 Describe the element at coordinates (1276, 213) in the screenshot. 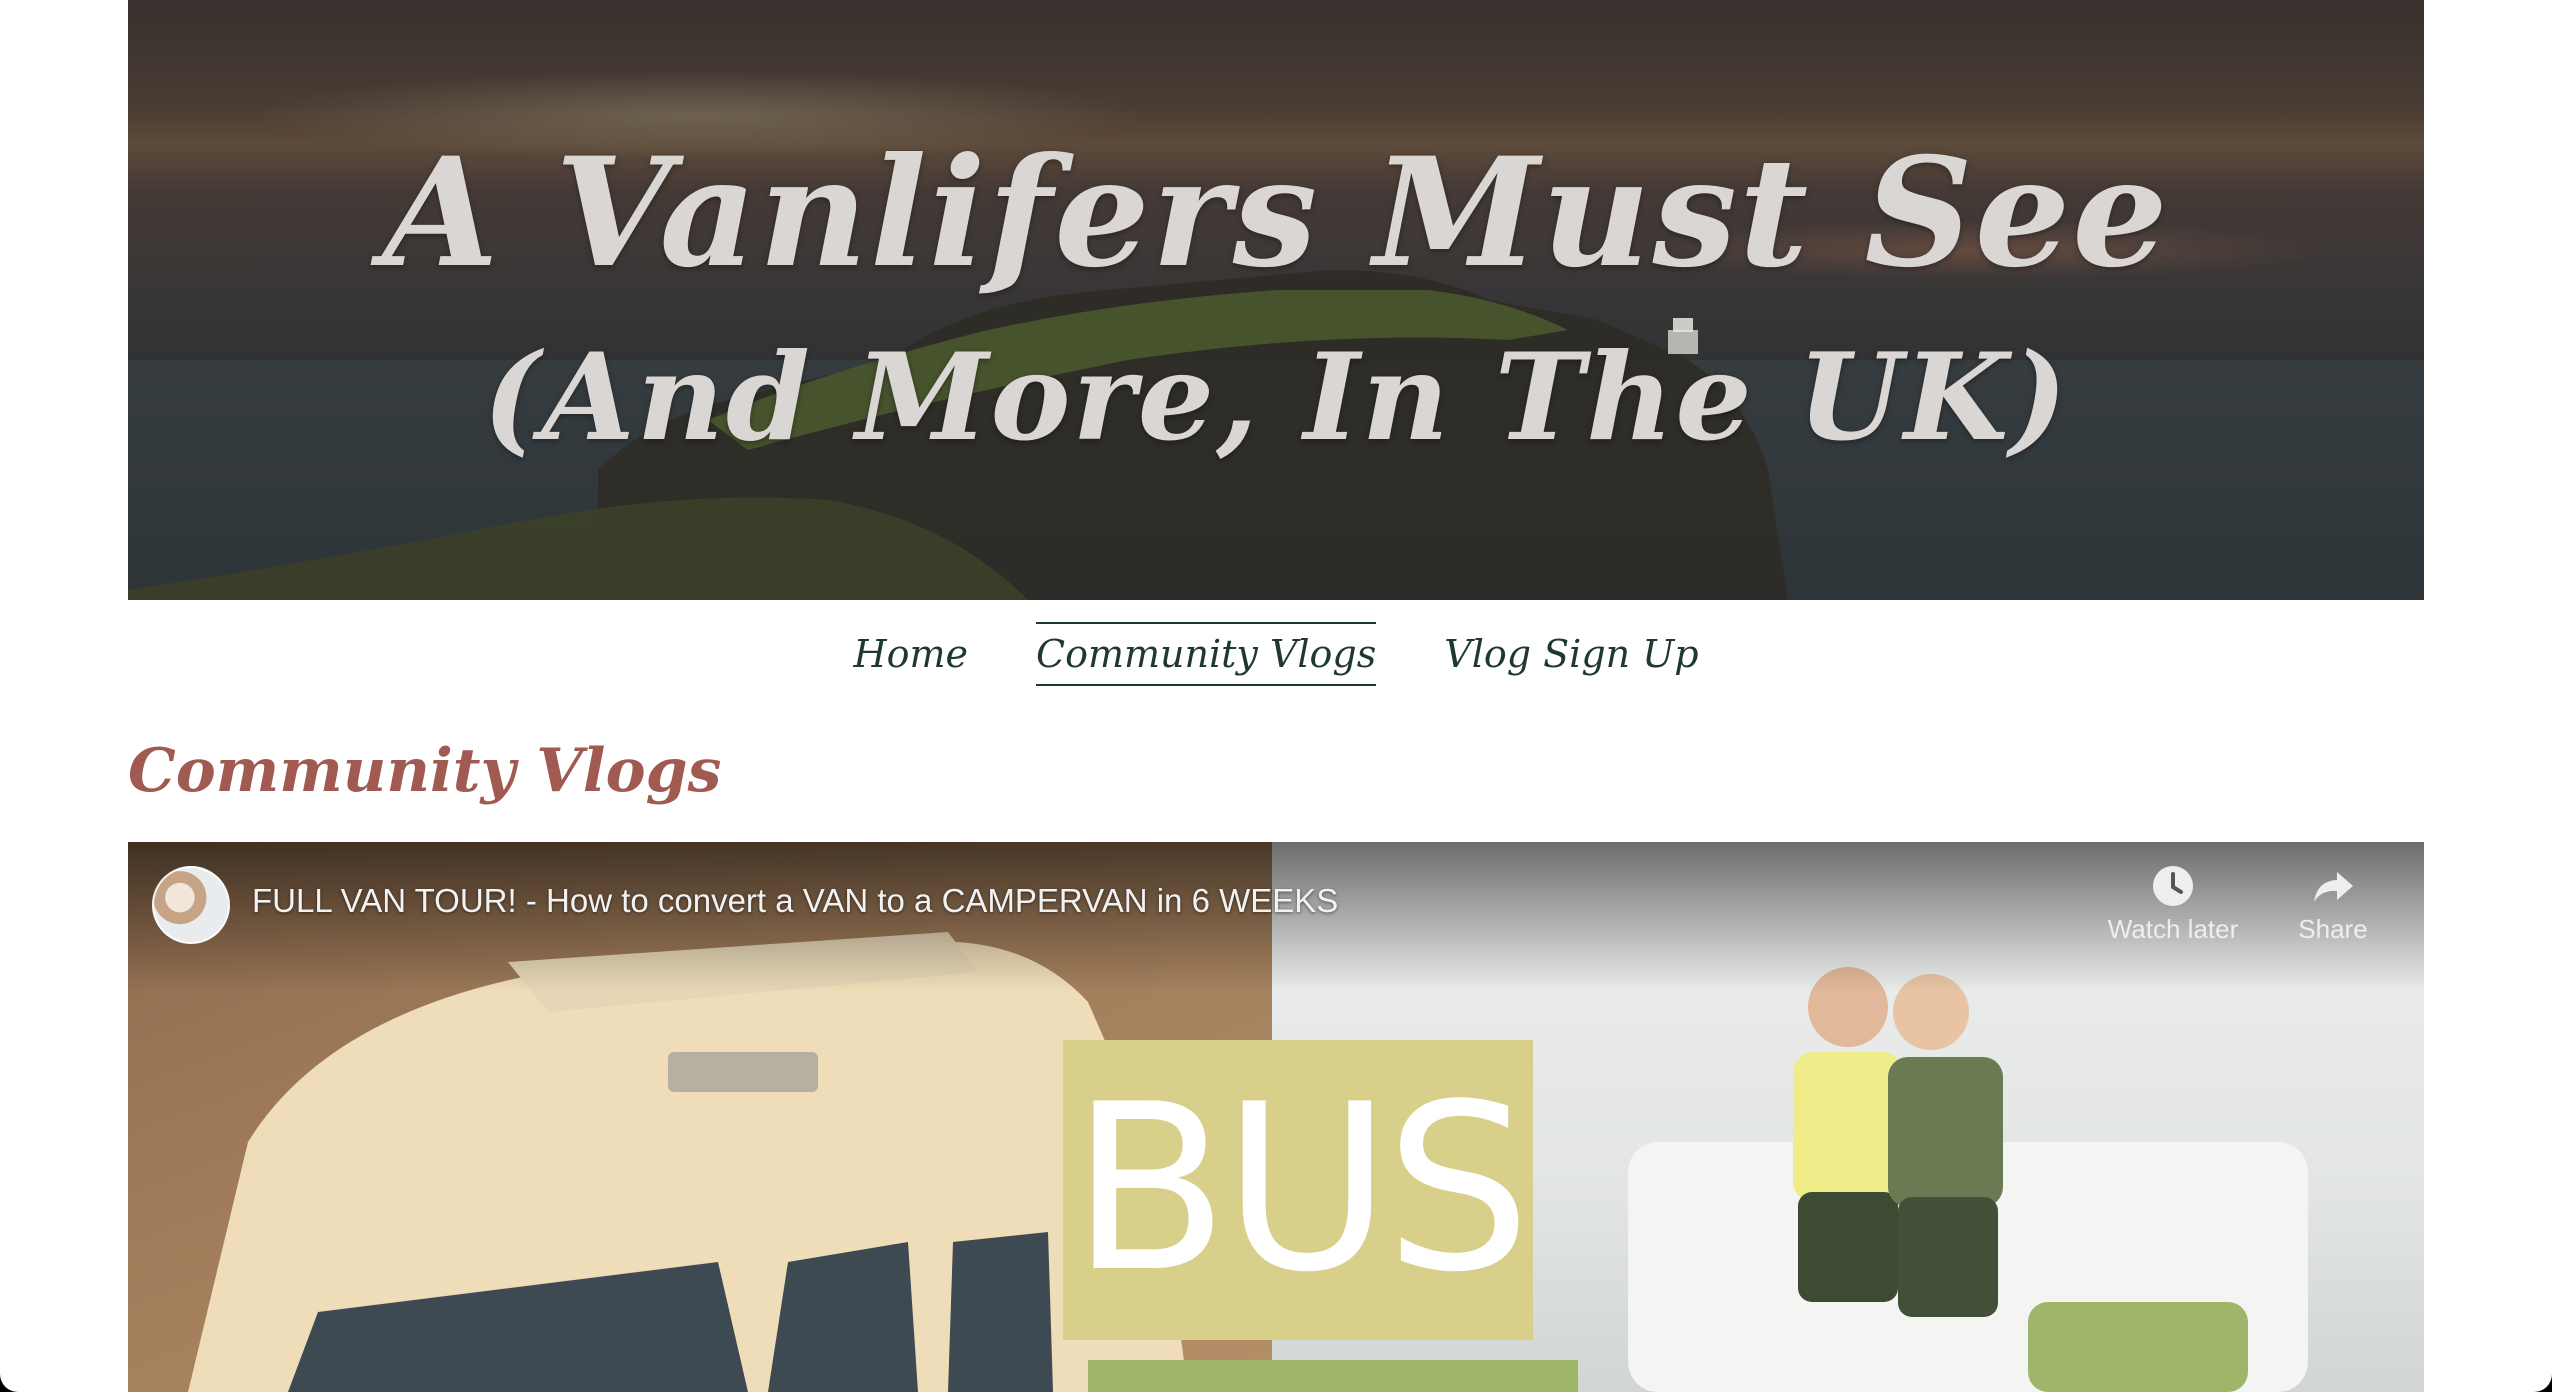

I see `hero-title-line1: A Vanlifers Must See` at that location.